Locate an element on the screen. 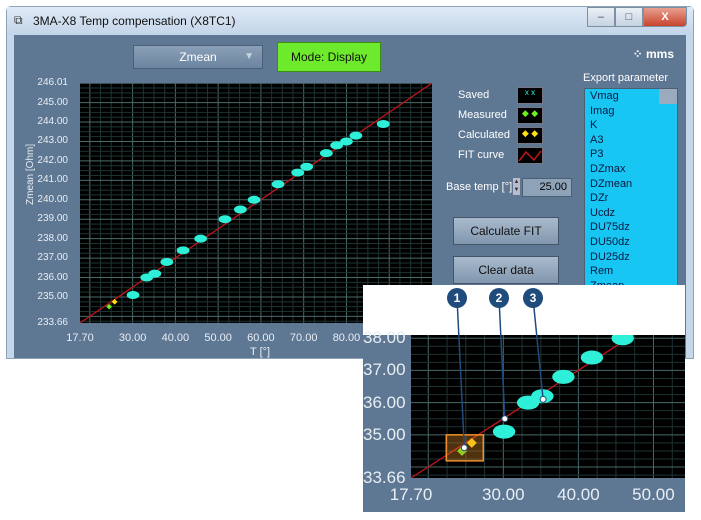 The image size is (701, 520). list-item: DZmax is located at coordinates (631, 169).